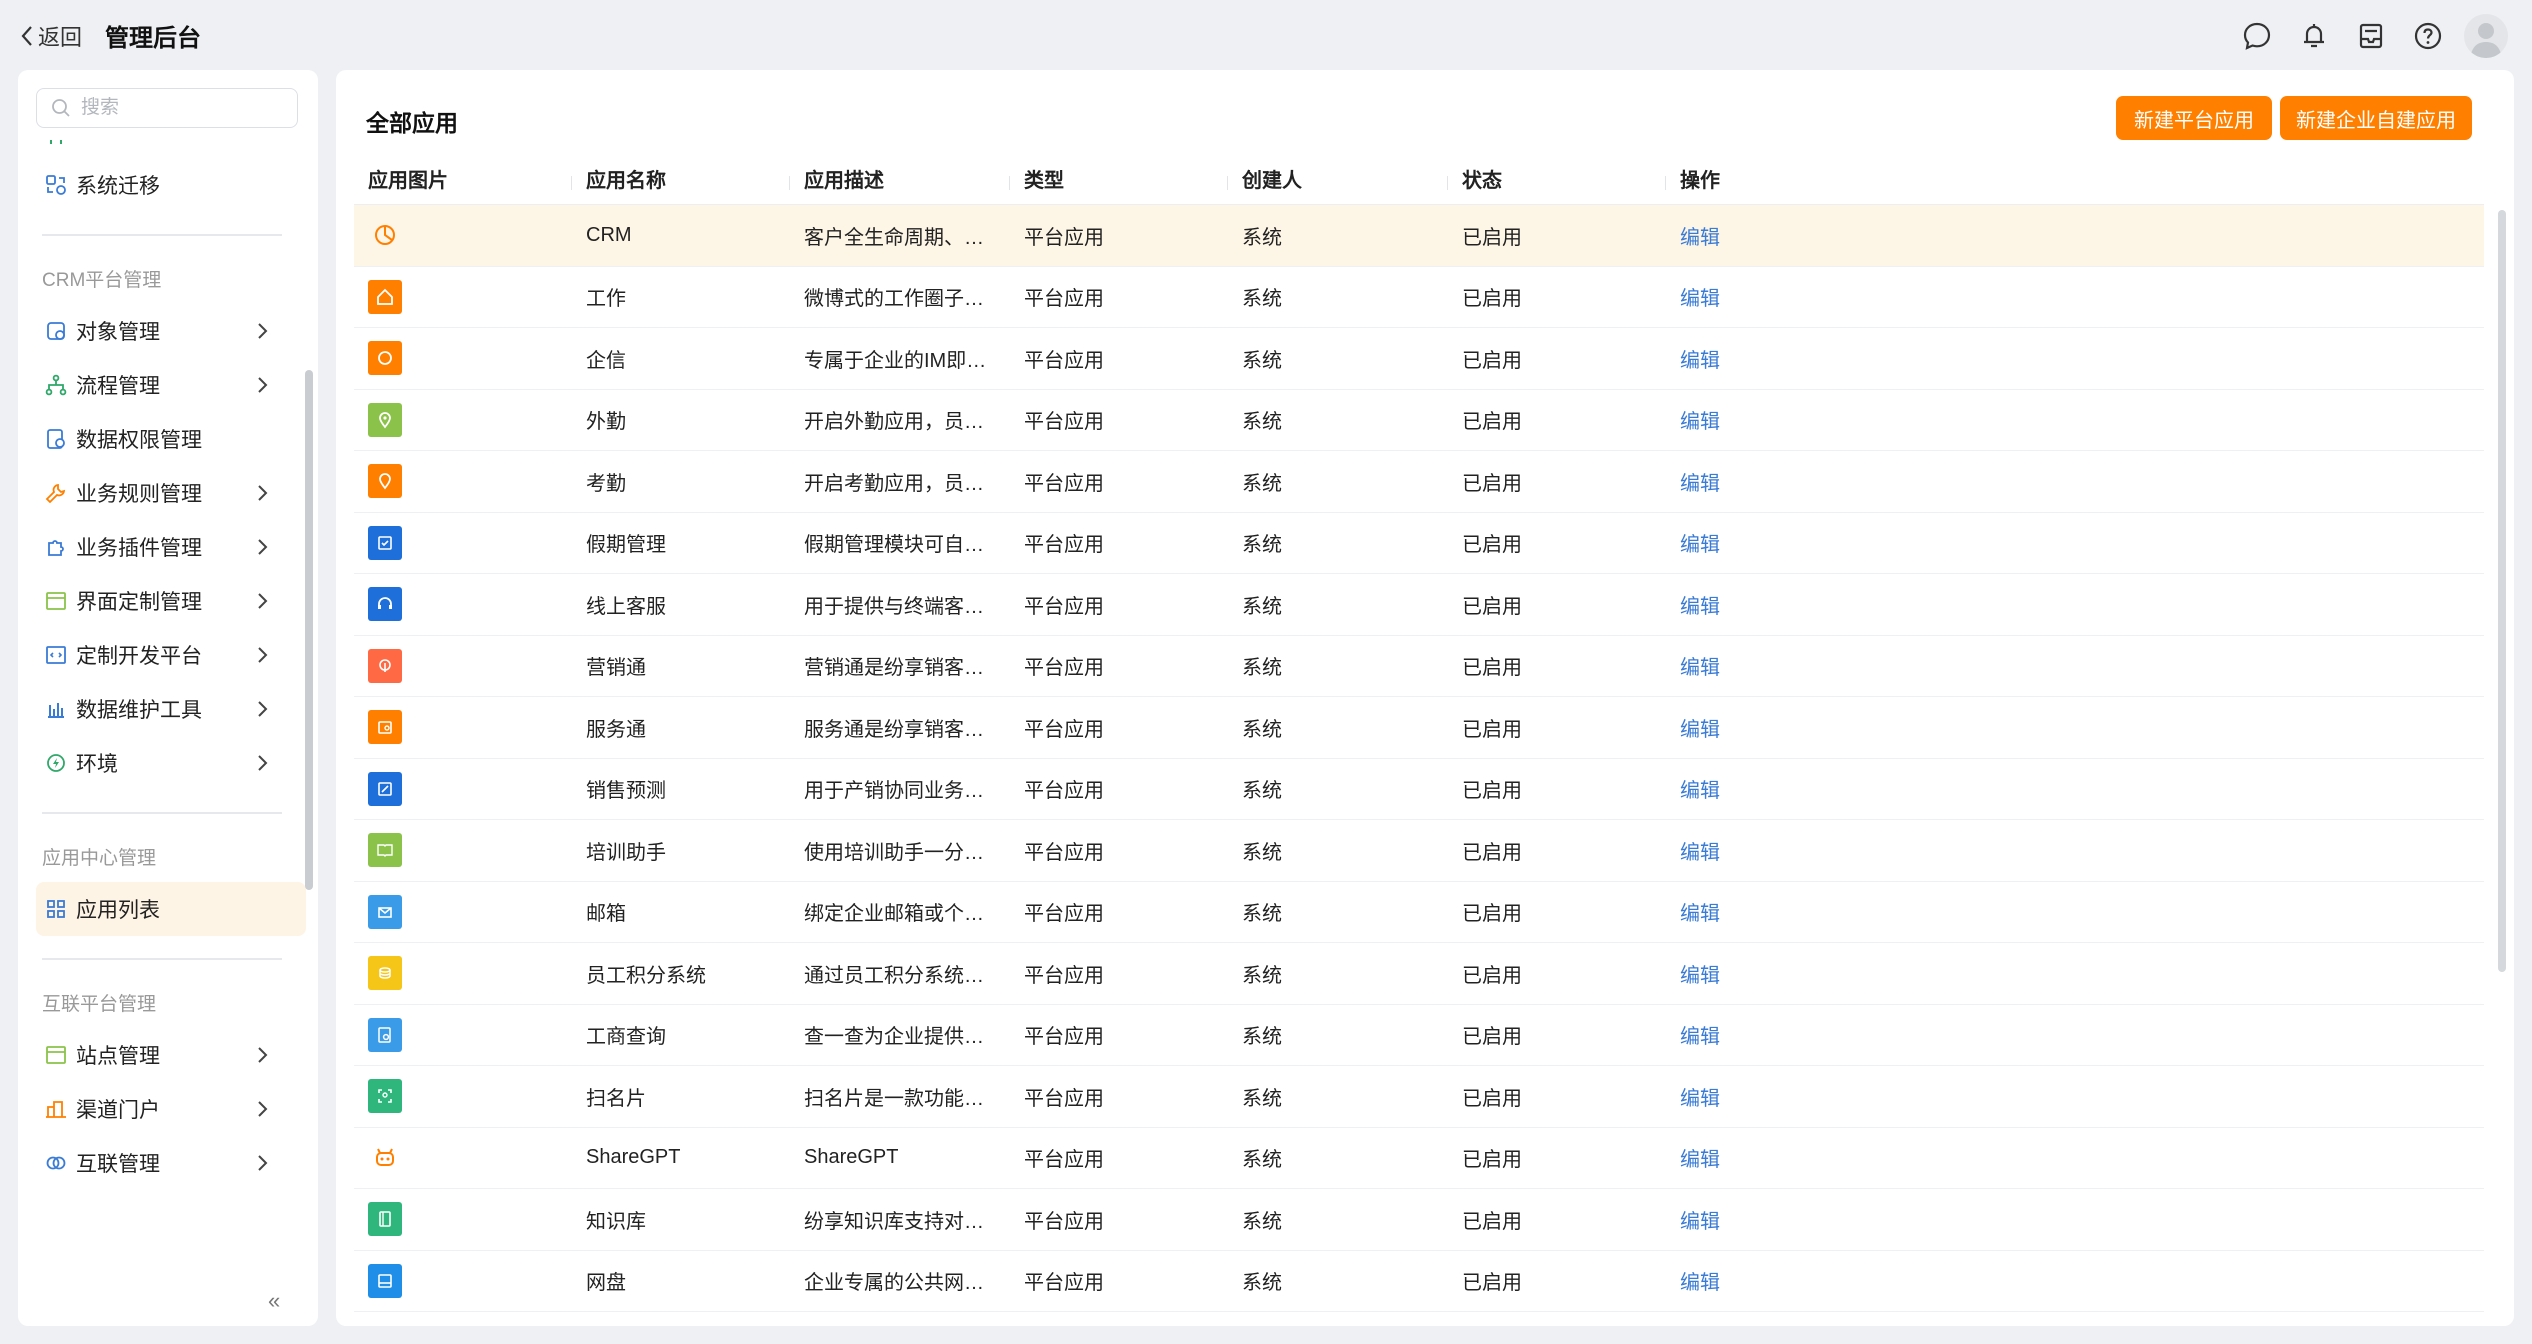  Describe the element at coordinates (168, 1163) in the screenshot. I see `sidebar-item-link: 互联管理` at that location.